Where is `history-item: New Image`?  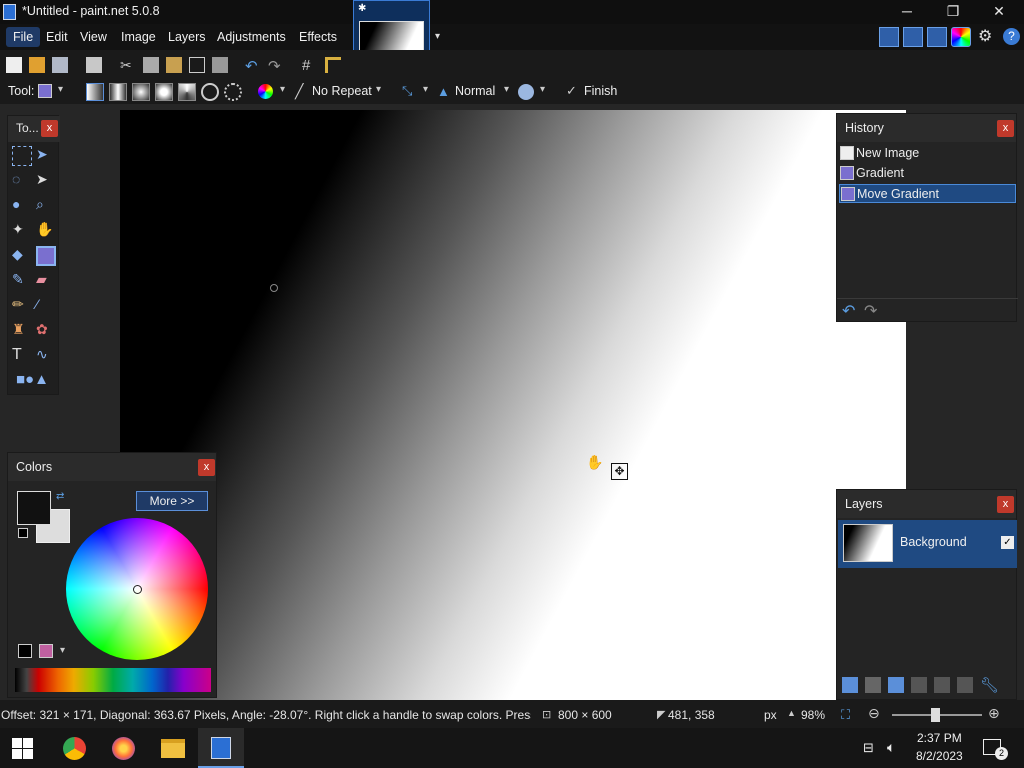 history-item: New Image is located at coordinates (927, 153).